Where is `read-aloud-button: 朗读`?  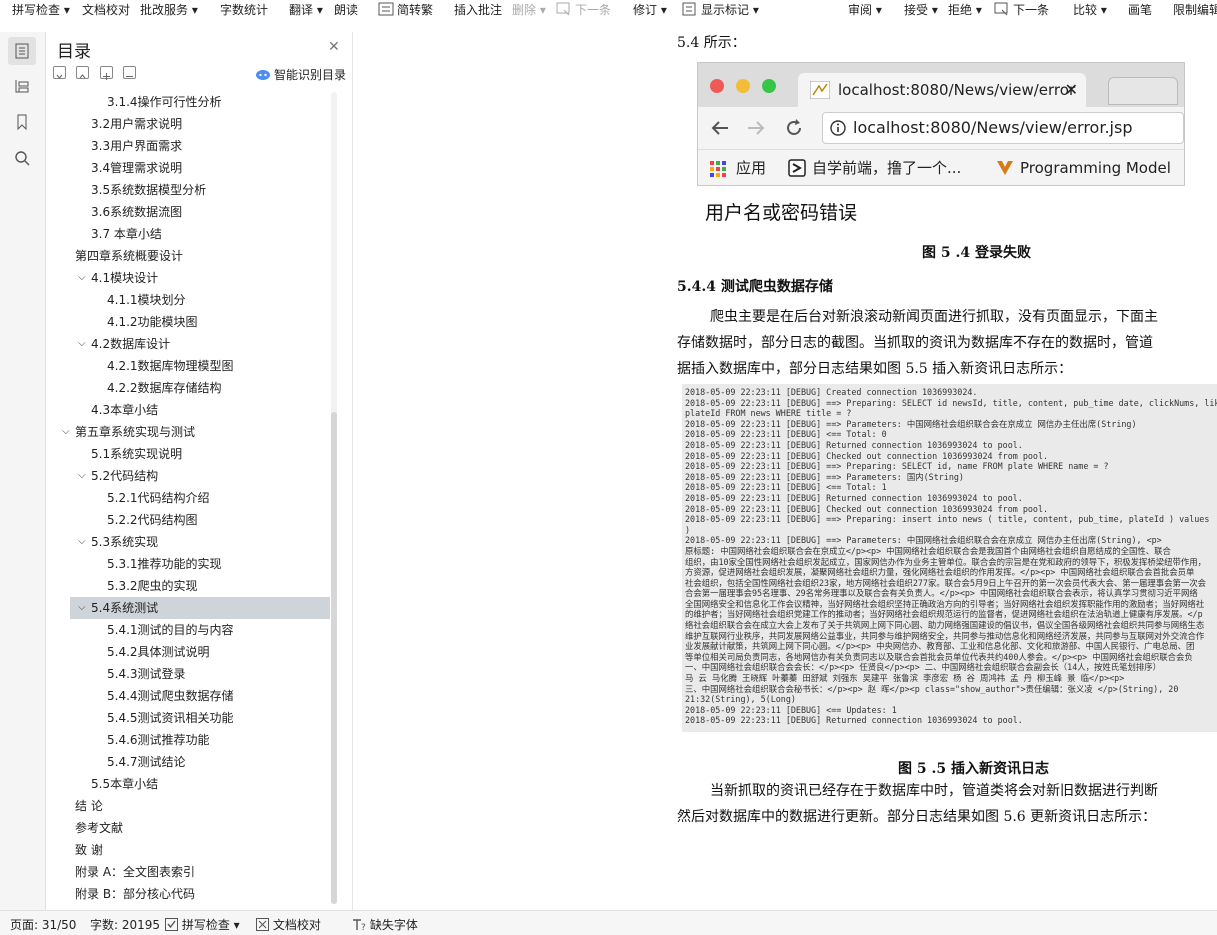 read-aloud-button: 朗读 is located at coordinates (346, 10).